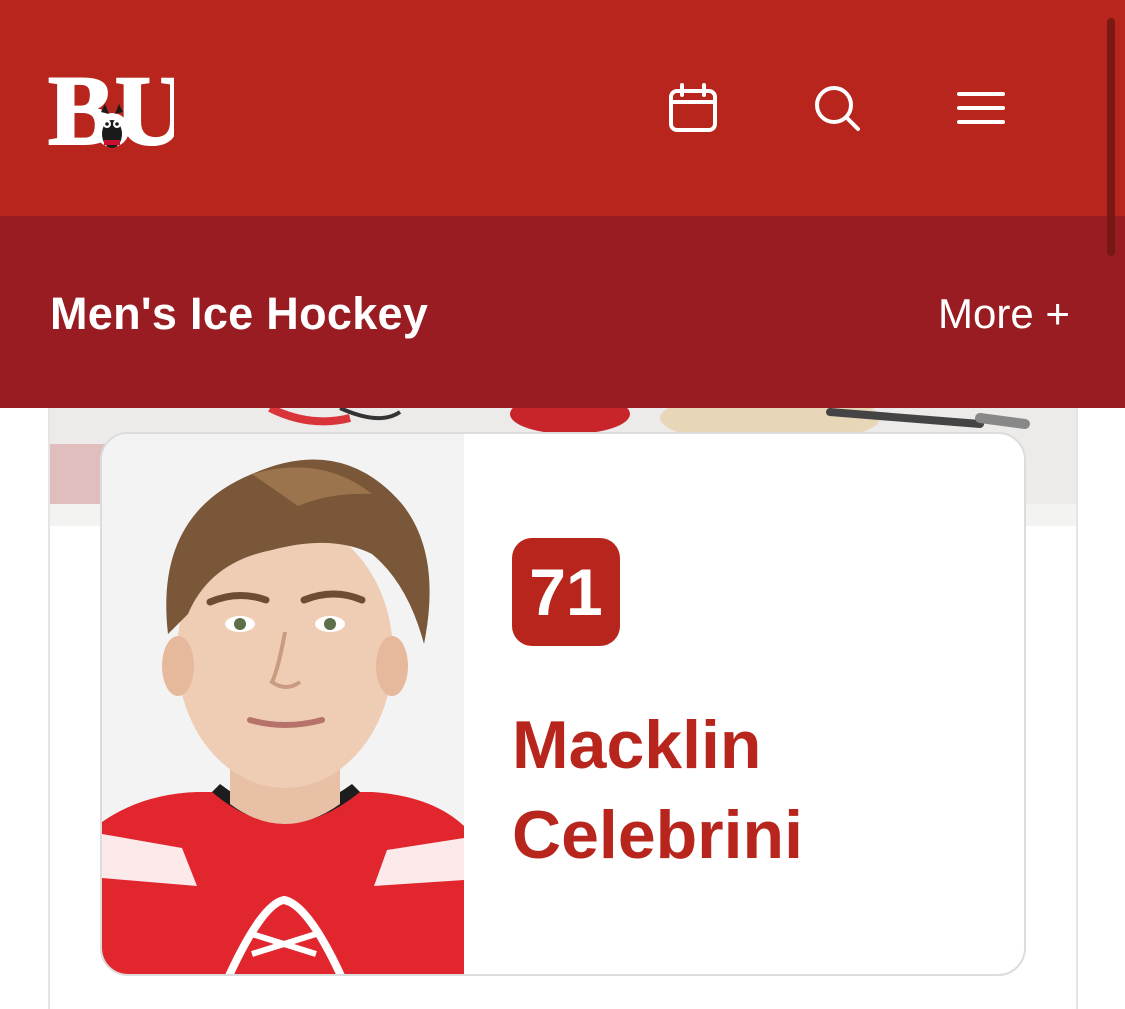 The height and width of the screenshot is (1009, 1125). What do you see at coordinates (752, 790) in the screenshot?
I see `player-name: Macklin Celebrini` at bounding box center [752, 790].